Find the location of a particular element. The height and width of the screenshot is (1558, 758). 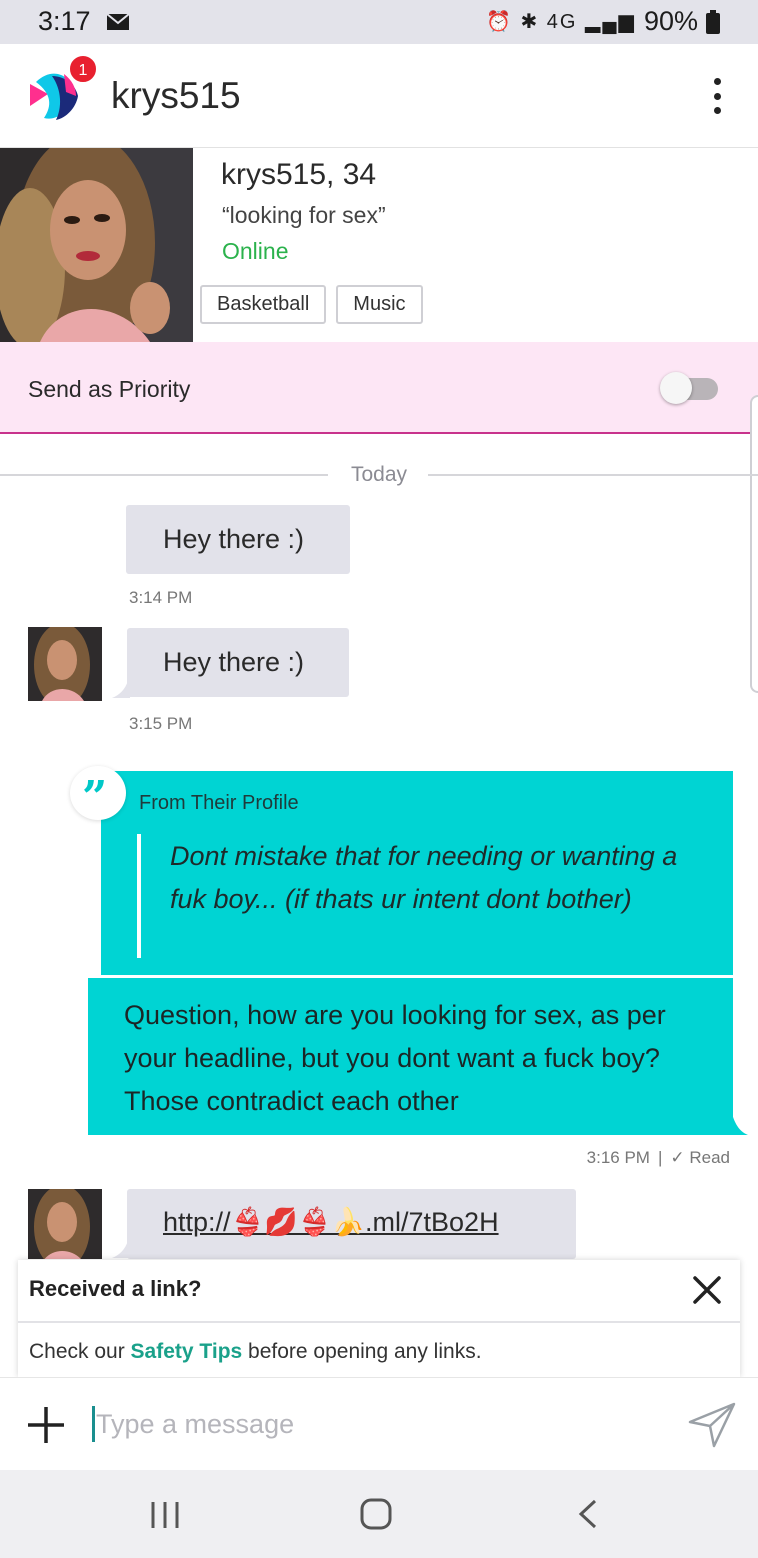

date-divider: Today is located at coordinates (379, 475).